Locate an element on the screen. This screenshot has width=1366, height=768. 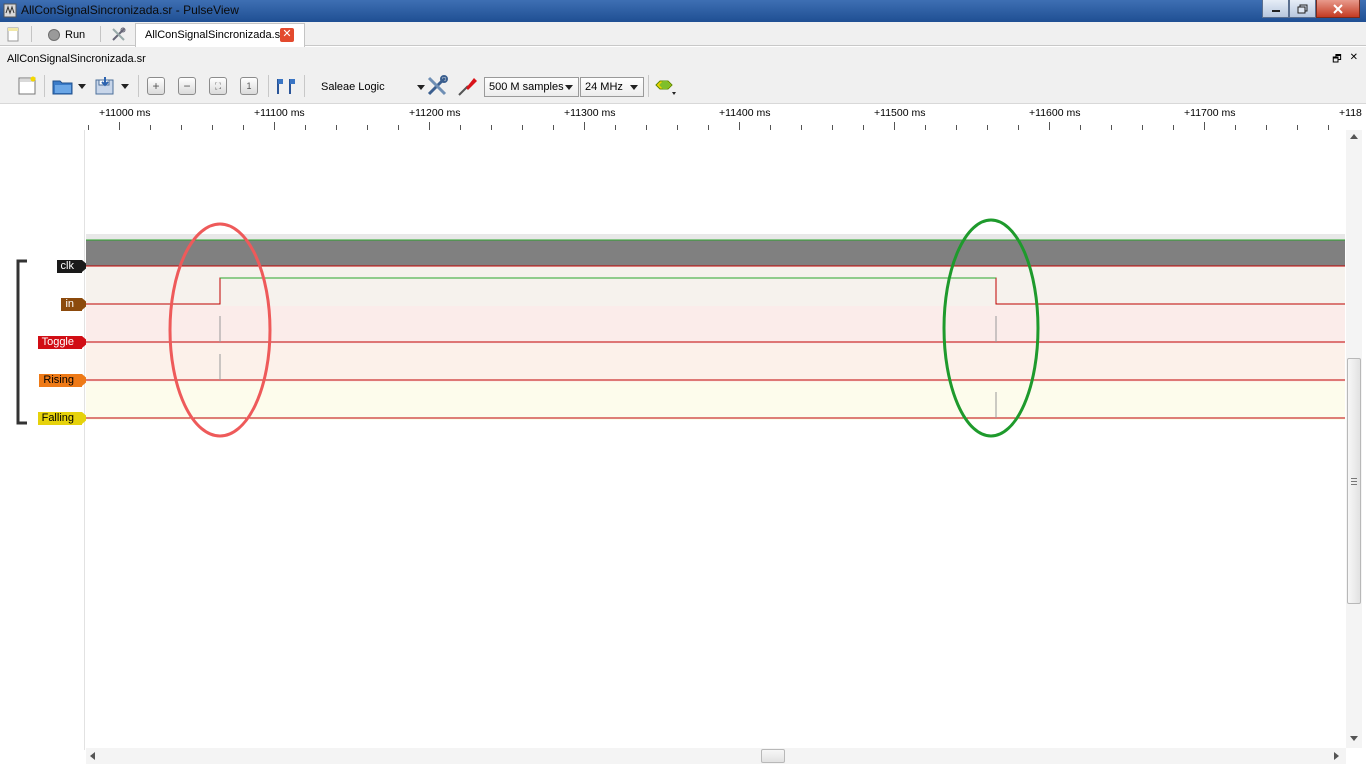
close-window-button is located at coordinates (1338, 9).